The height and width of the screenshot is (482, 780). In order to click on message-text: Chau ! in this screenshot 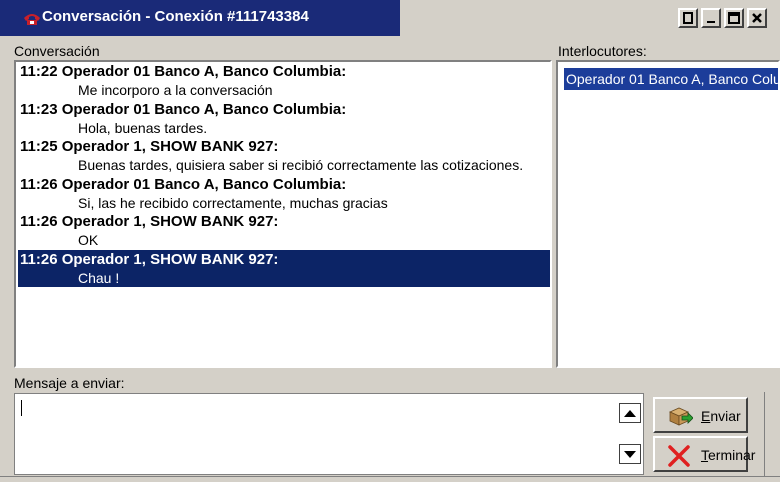, I will do `click(99, 277)`.